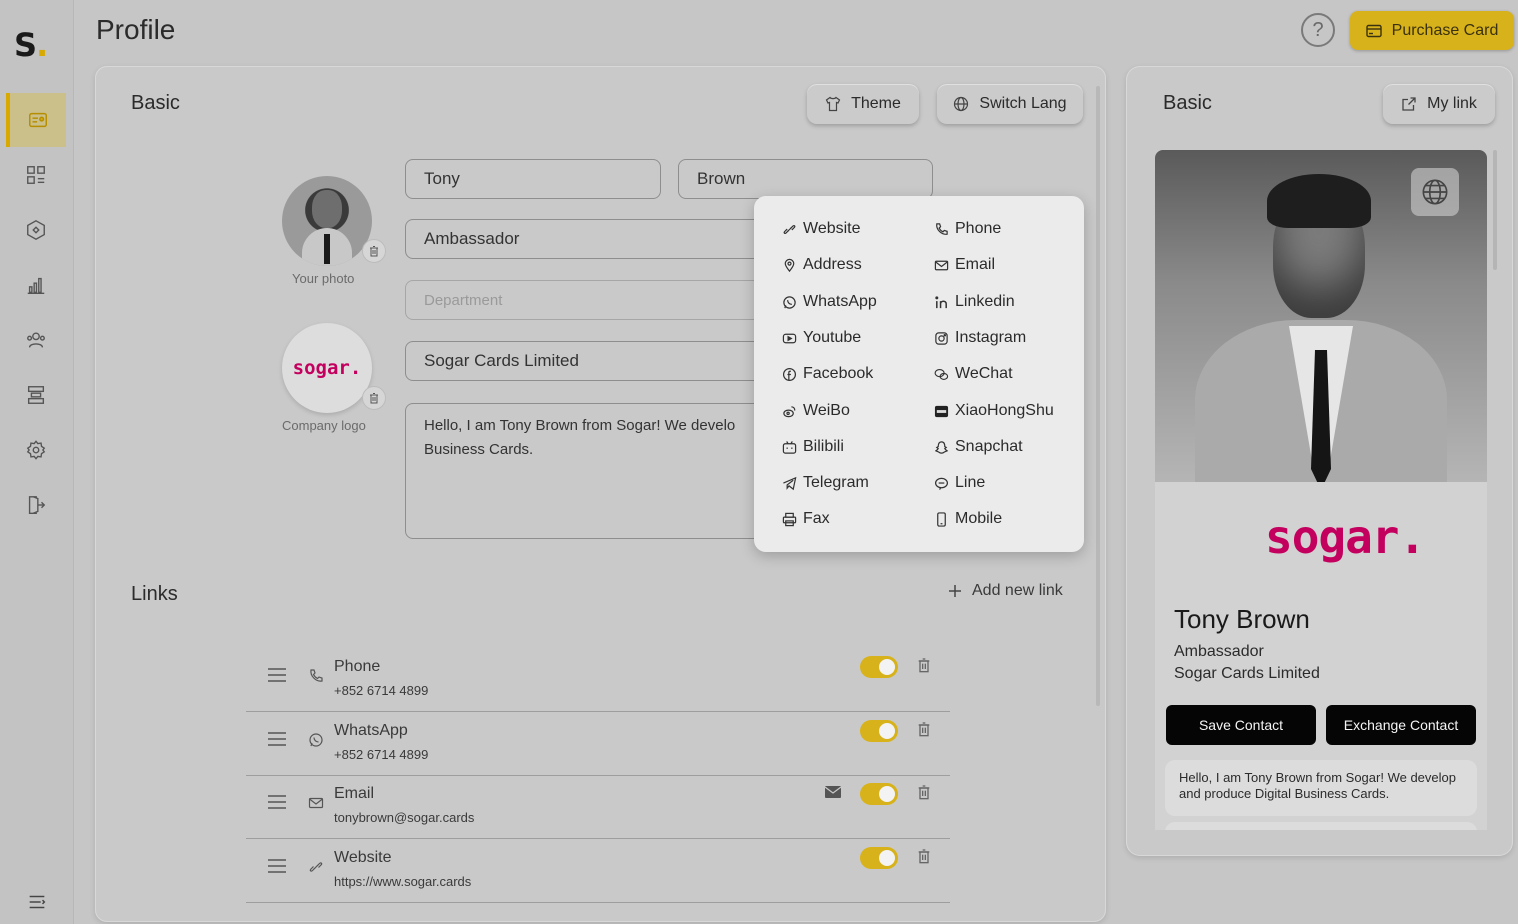 The height and width of the screenshot is (924, 1518). I want to click on menu-collapse-icon, so click(37, 902).